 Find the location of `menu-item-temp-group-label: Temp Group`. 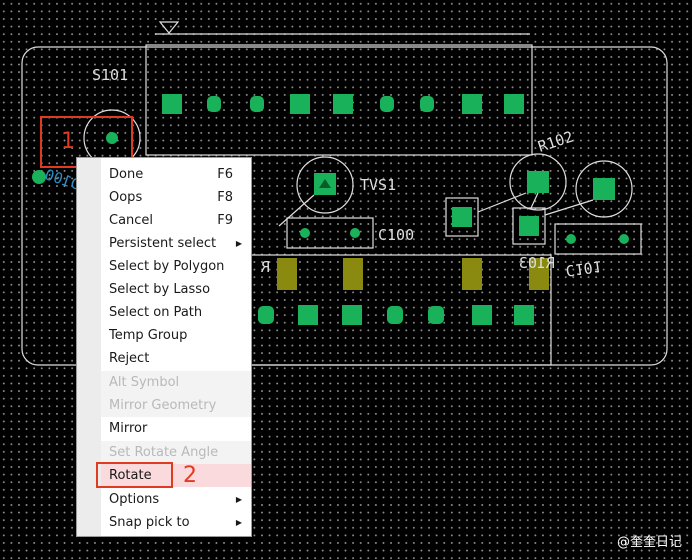

menu-item-temp-group-label: Temp Group is located at coordinates (148, 335).